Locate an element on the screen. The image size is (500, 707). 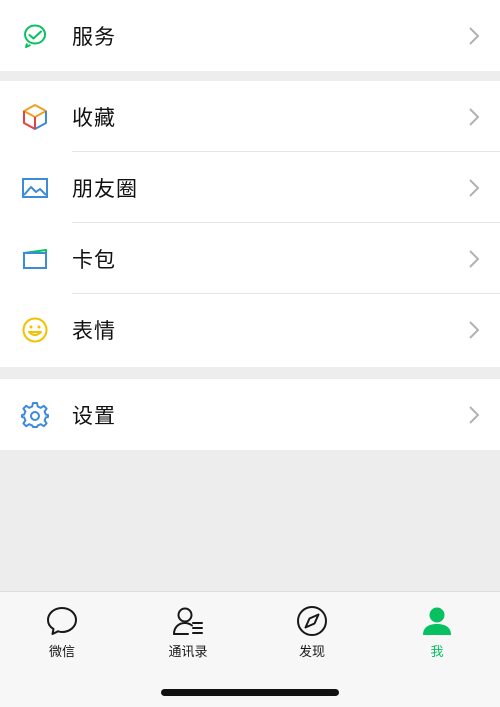
settings-group: 设置 is located at coordinates (250, 414).